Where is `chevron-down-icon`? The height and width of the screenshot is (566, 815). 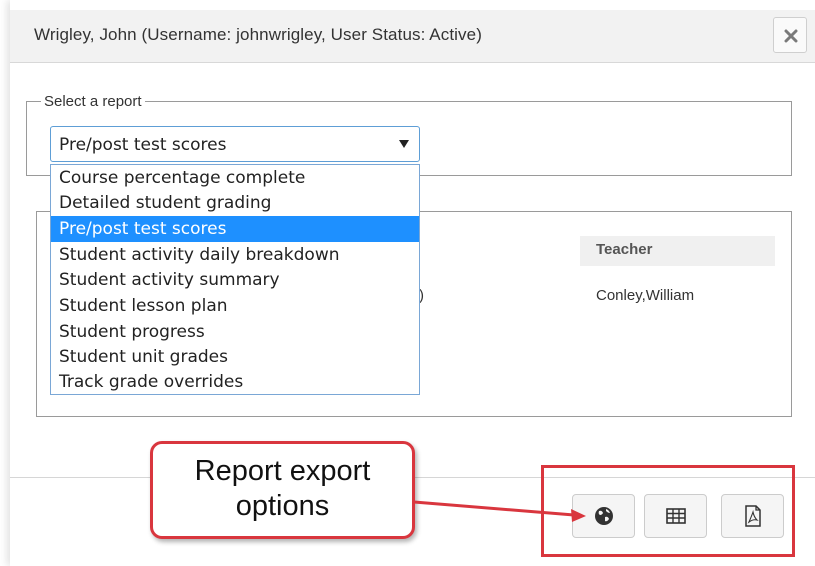 chevron-down-icon is located at coordinates (404, 144).